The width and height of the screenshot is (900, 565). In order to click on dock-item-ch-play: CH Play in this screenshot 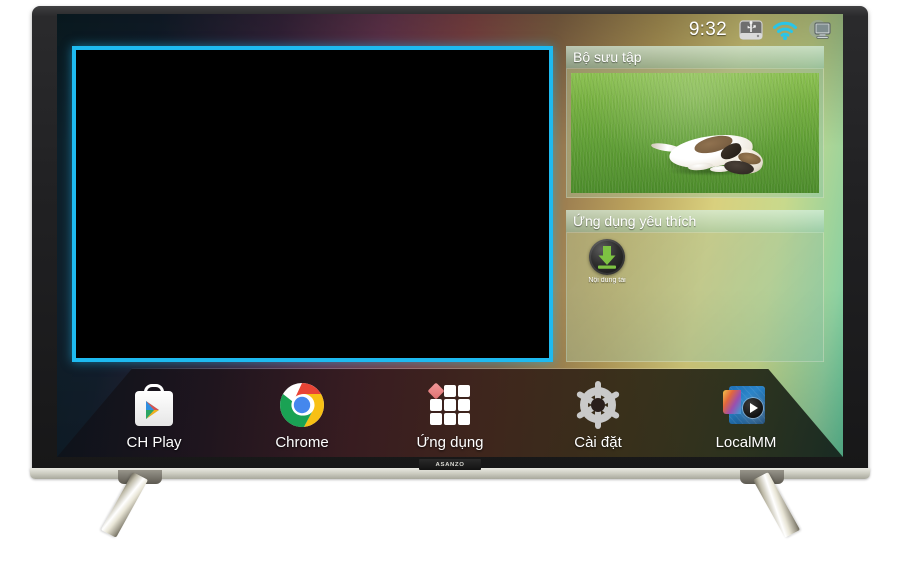, I will do `click(154, 416)`.